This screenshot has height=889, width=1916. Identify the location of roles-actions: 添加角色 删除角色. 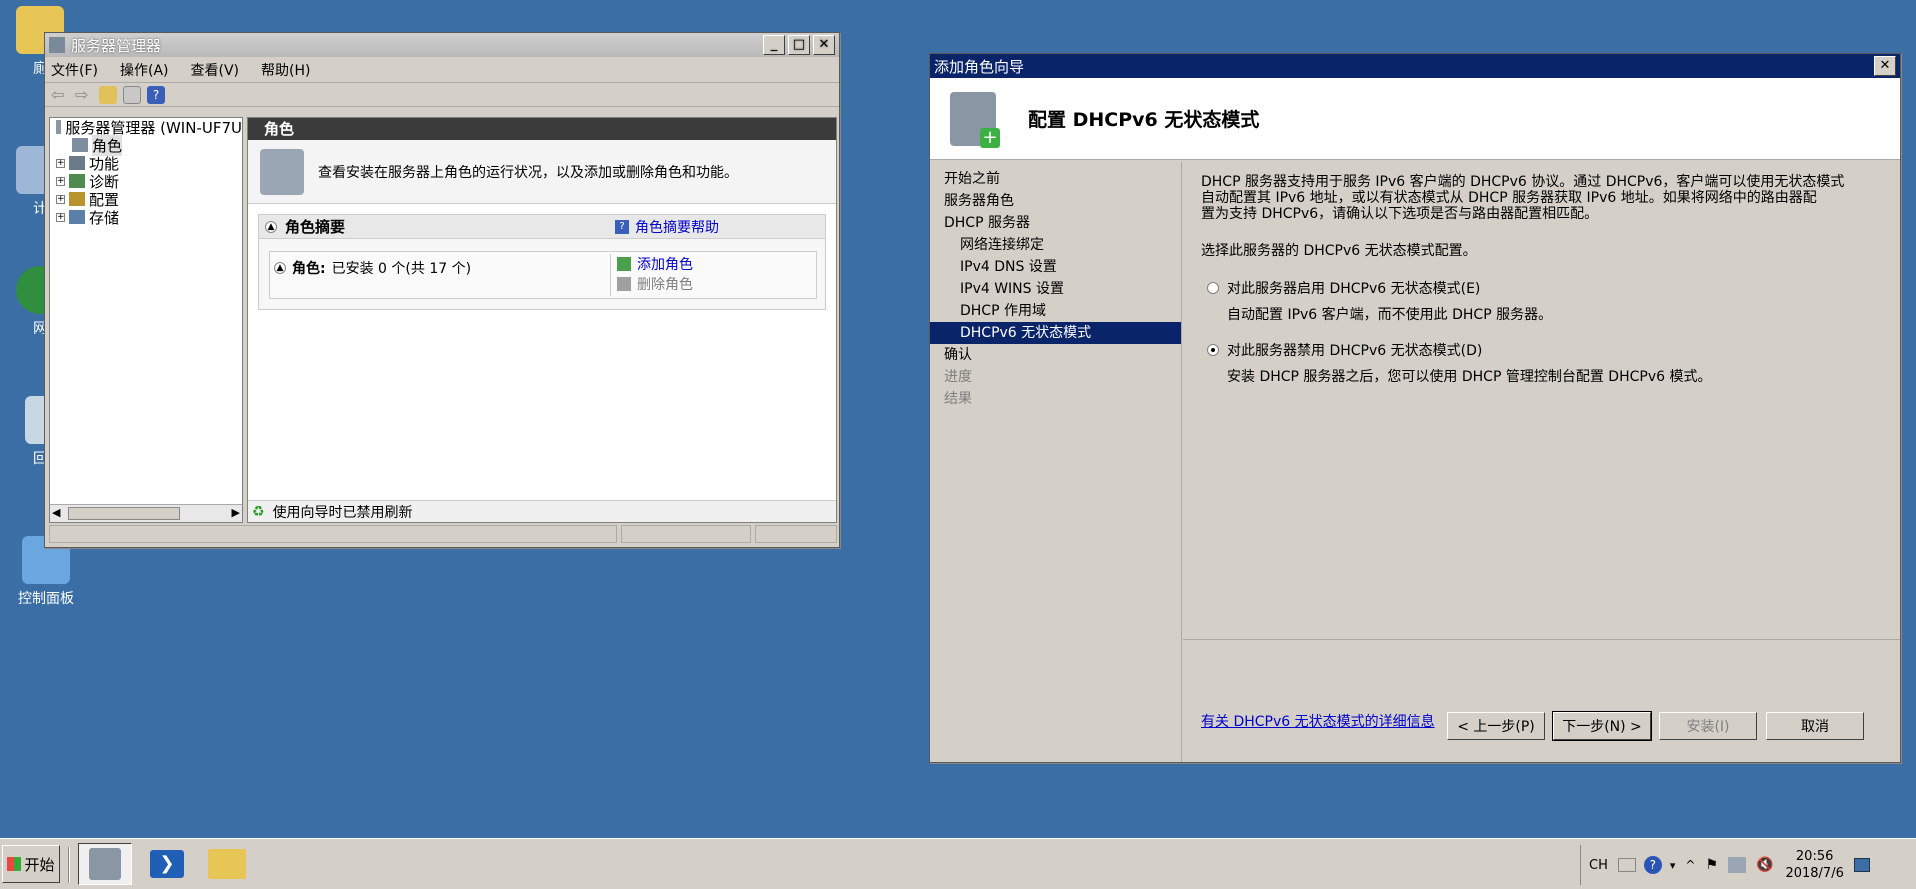
(712, 275).